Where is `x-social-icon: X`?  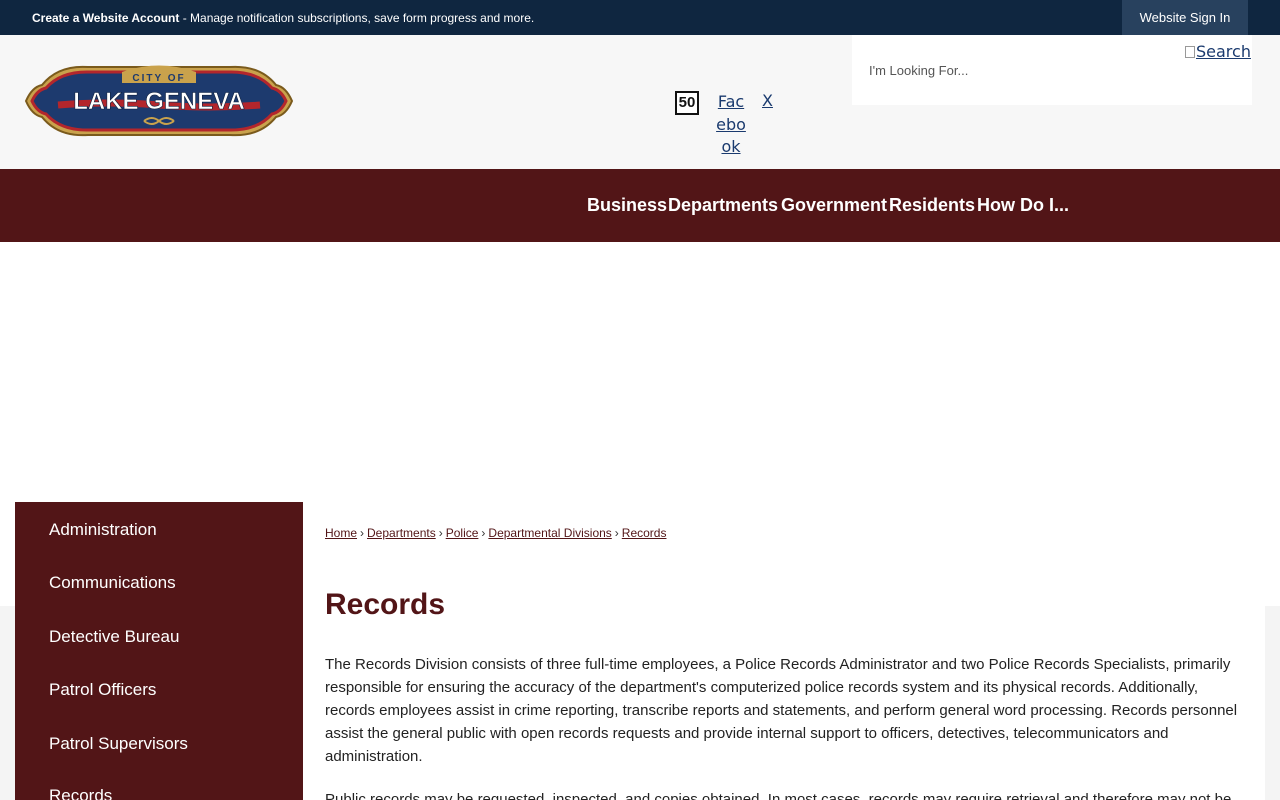 x-social-icon: X is located at coordinates (767, 100).